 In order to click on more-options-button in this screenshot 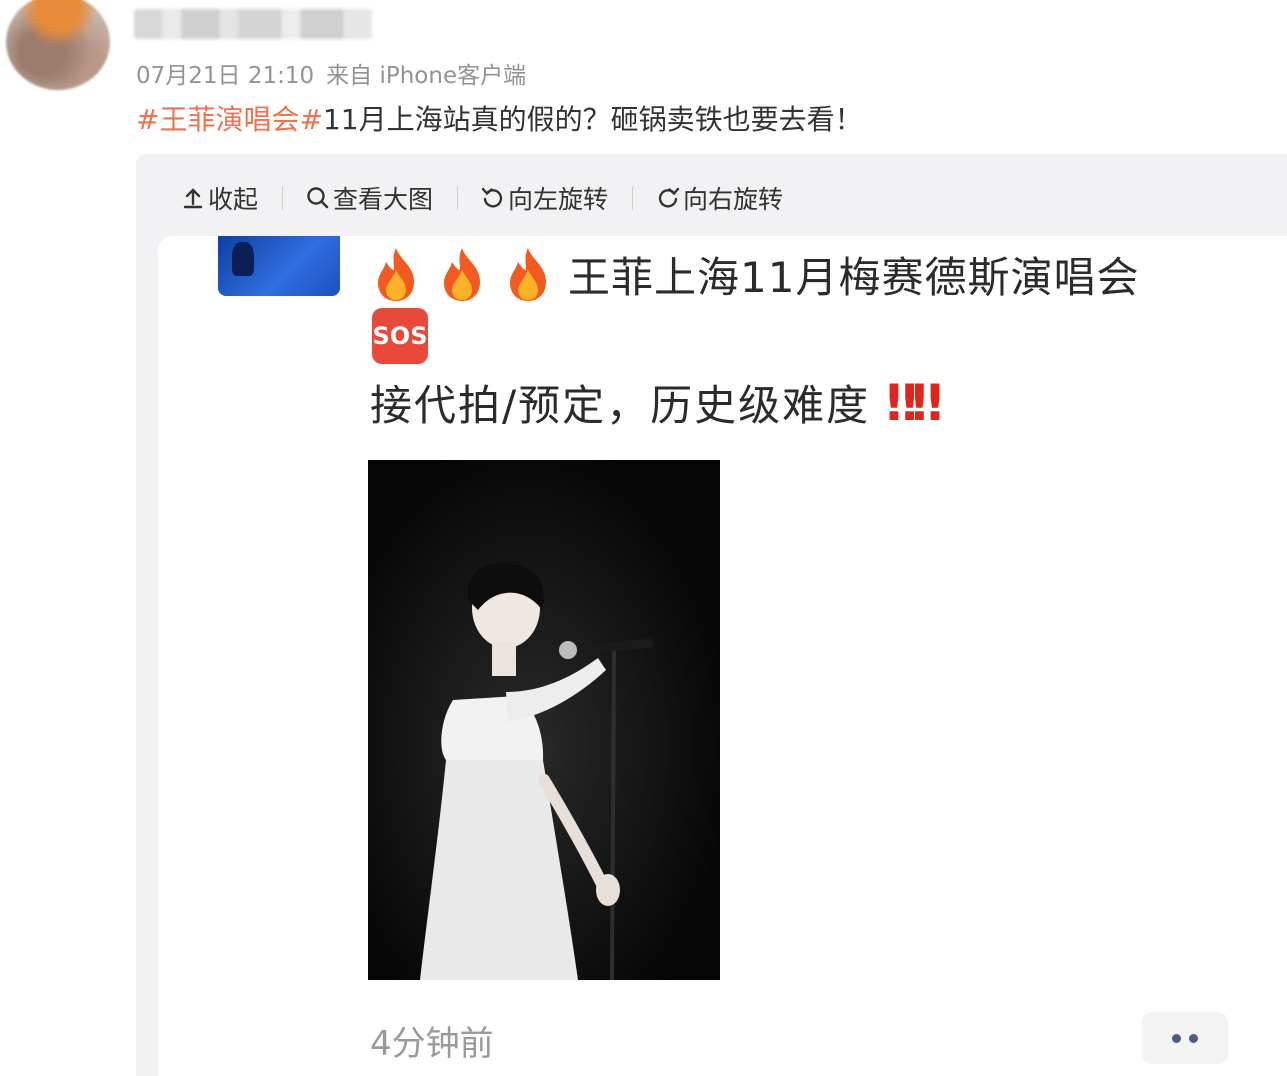, I will do `click(1185, 1038)`.